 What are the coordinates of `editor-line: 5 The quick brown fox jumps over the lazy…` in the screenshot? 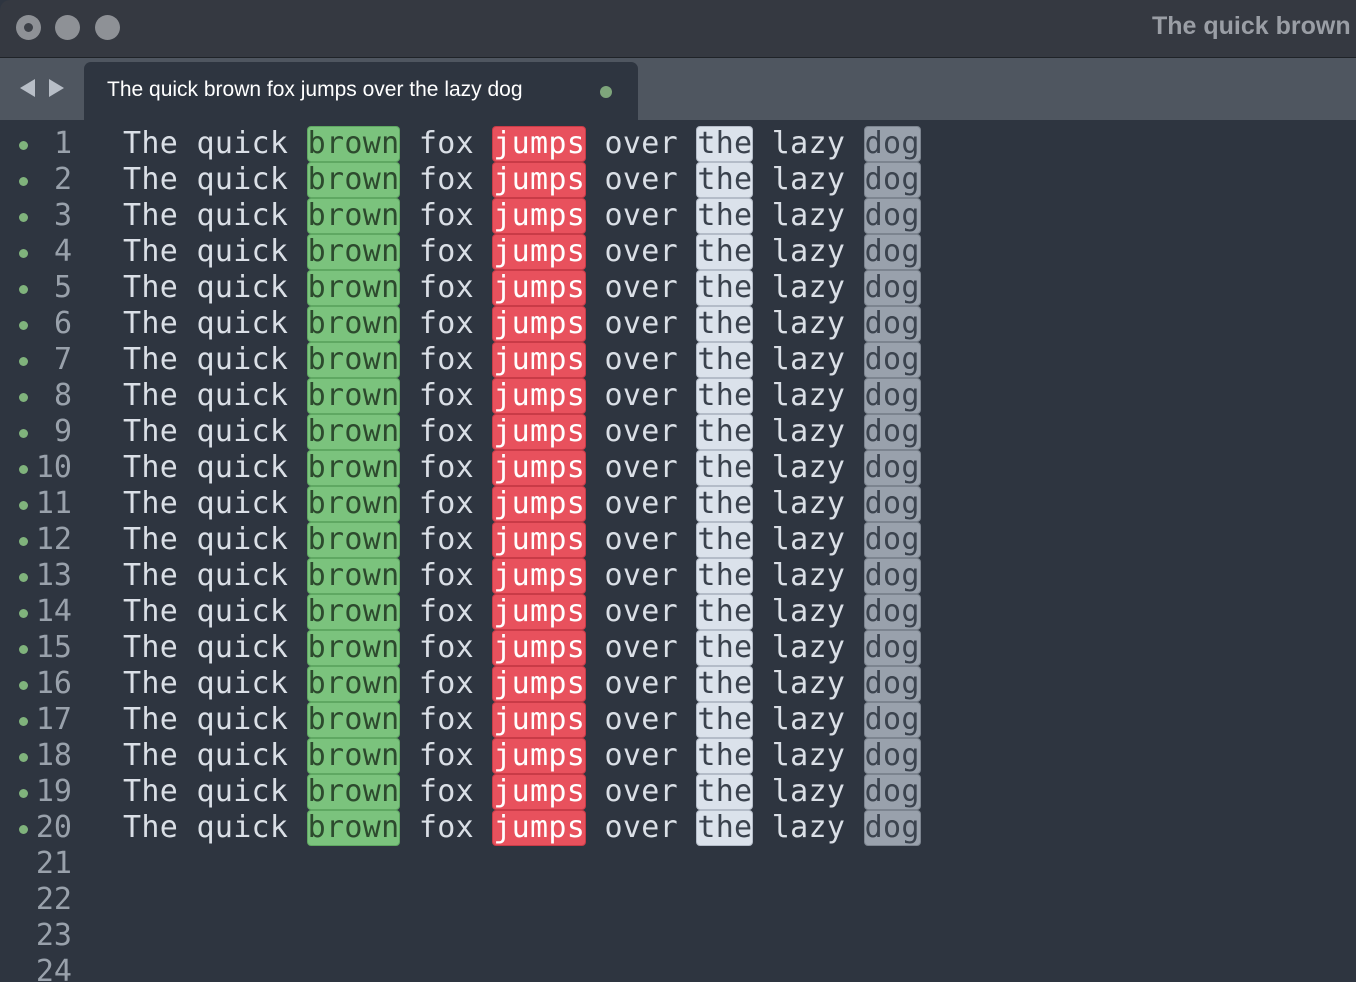 It's located at (678, 287).